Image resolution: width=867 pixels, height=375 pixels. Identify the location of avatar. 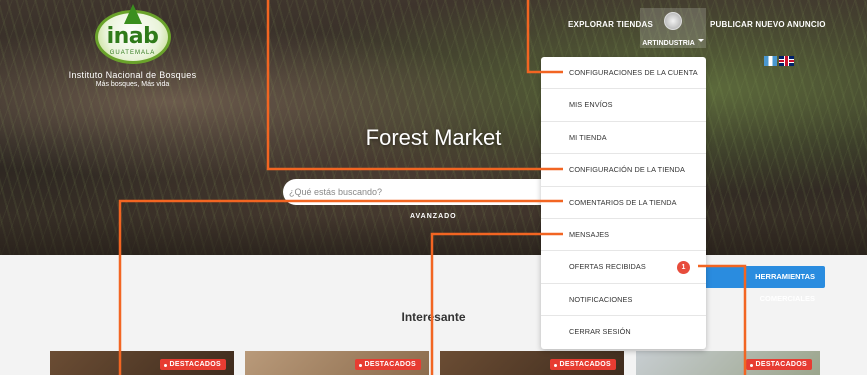
(673, 21).